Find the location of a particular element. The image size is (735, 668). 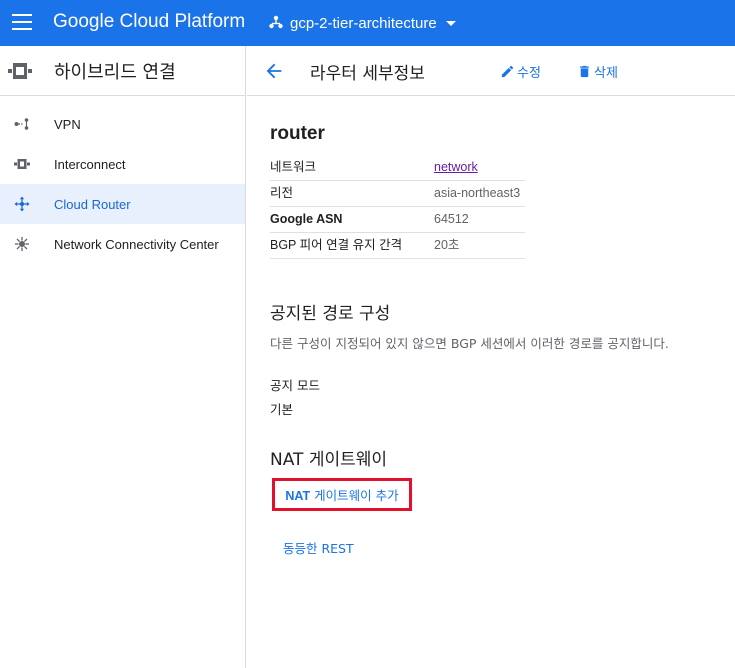

page-title: 라우터 세부정보 is located at coordinates (367, 74).